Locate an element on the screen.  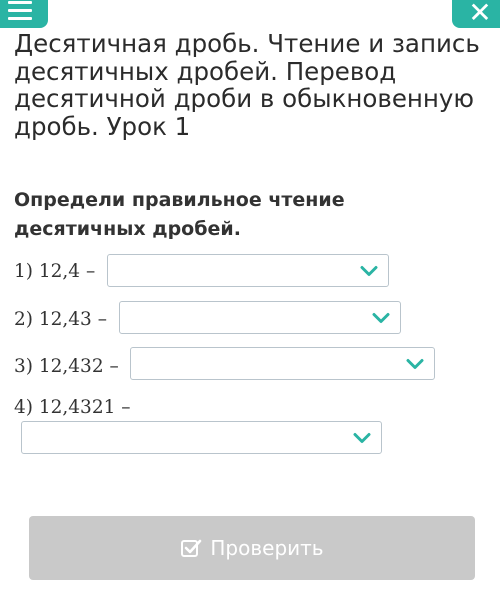
check-button: Проверить is located at coordinates (252, 548).